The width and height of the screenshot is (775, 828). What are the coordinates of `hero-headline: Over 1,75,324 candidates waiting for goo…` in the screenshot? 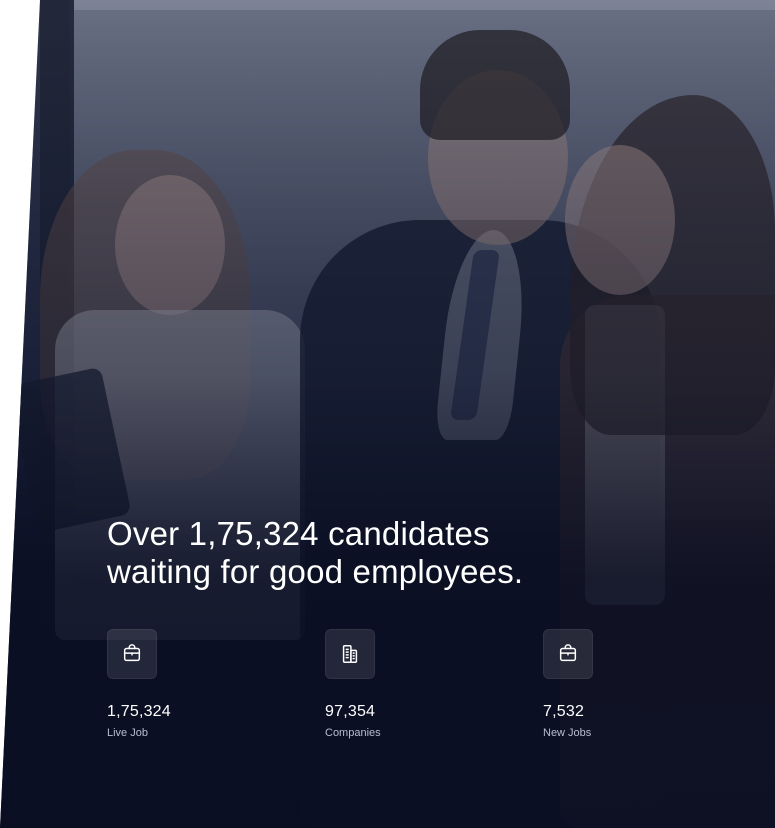 It's located at (315, 552).